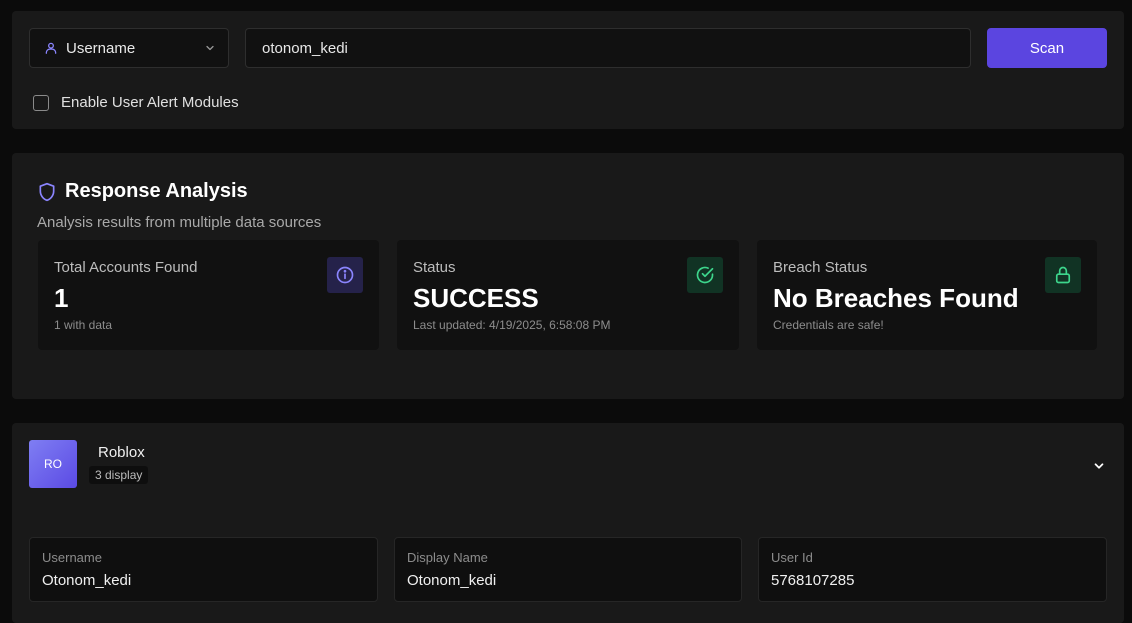 This screenshot has width=1132, height=623. I want to click on search-type-label: Username, so click(101, 48).